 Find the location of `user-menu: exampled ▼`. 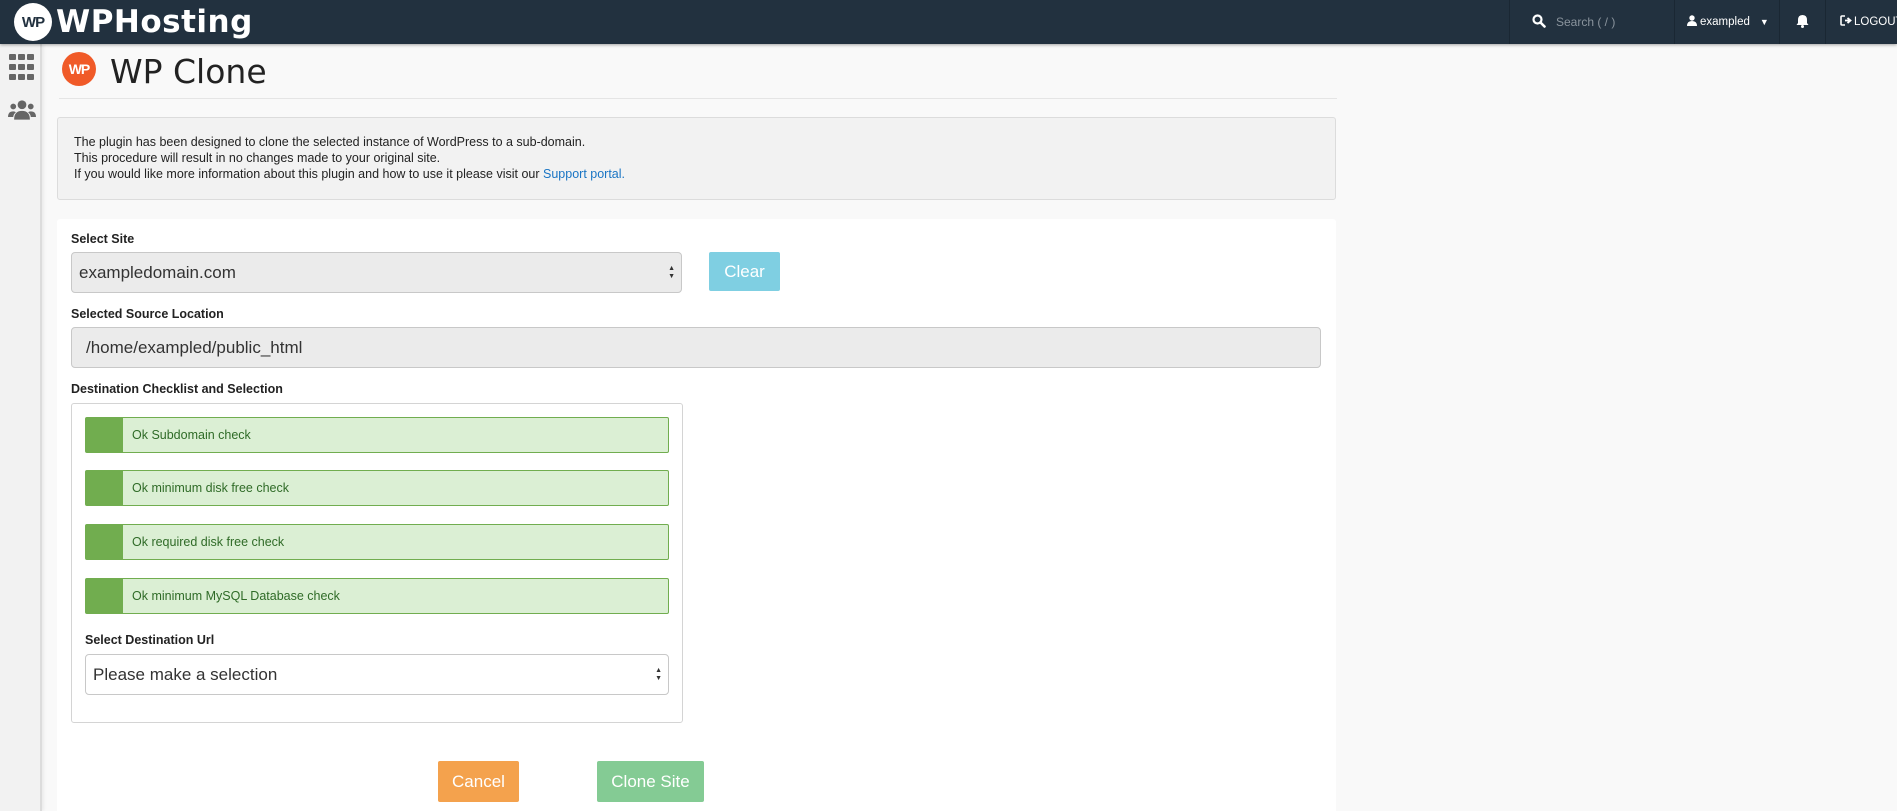

user-menu: exampled ▼ is located at coordinates (1726, 22).